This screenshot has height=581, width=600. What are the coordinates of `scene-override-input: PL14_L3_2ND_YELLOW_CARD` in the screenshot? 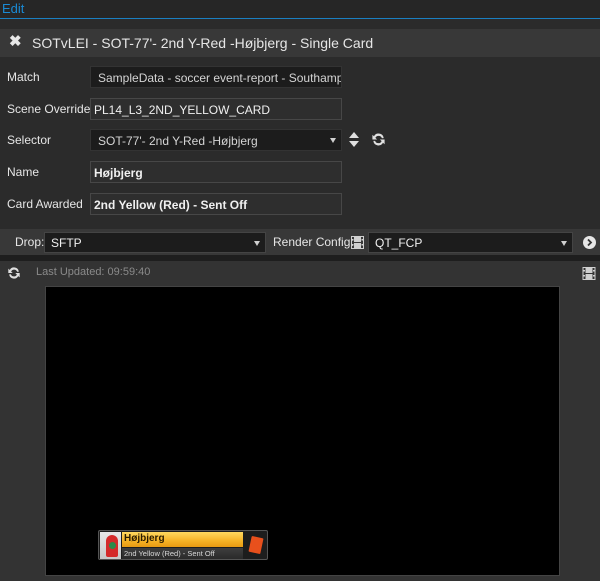 It's located at (216, 109).